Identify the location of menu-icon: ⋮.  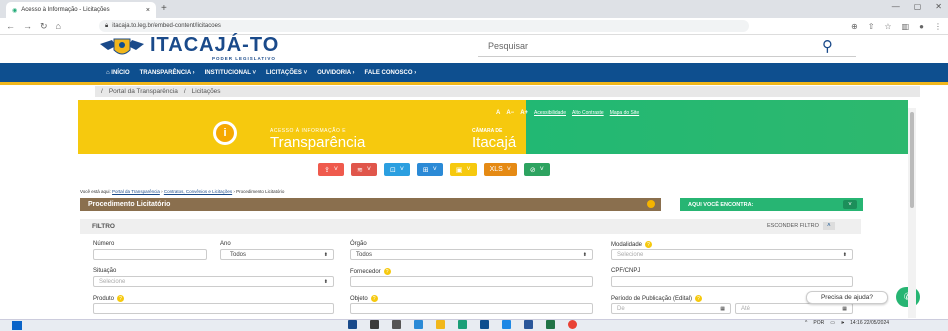
(938, 26).